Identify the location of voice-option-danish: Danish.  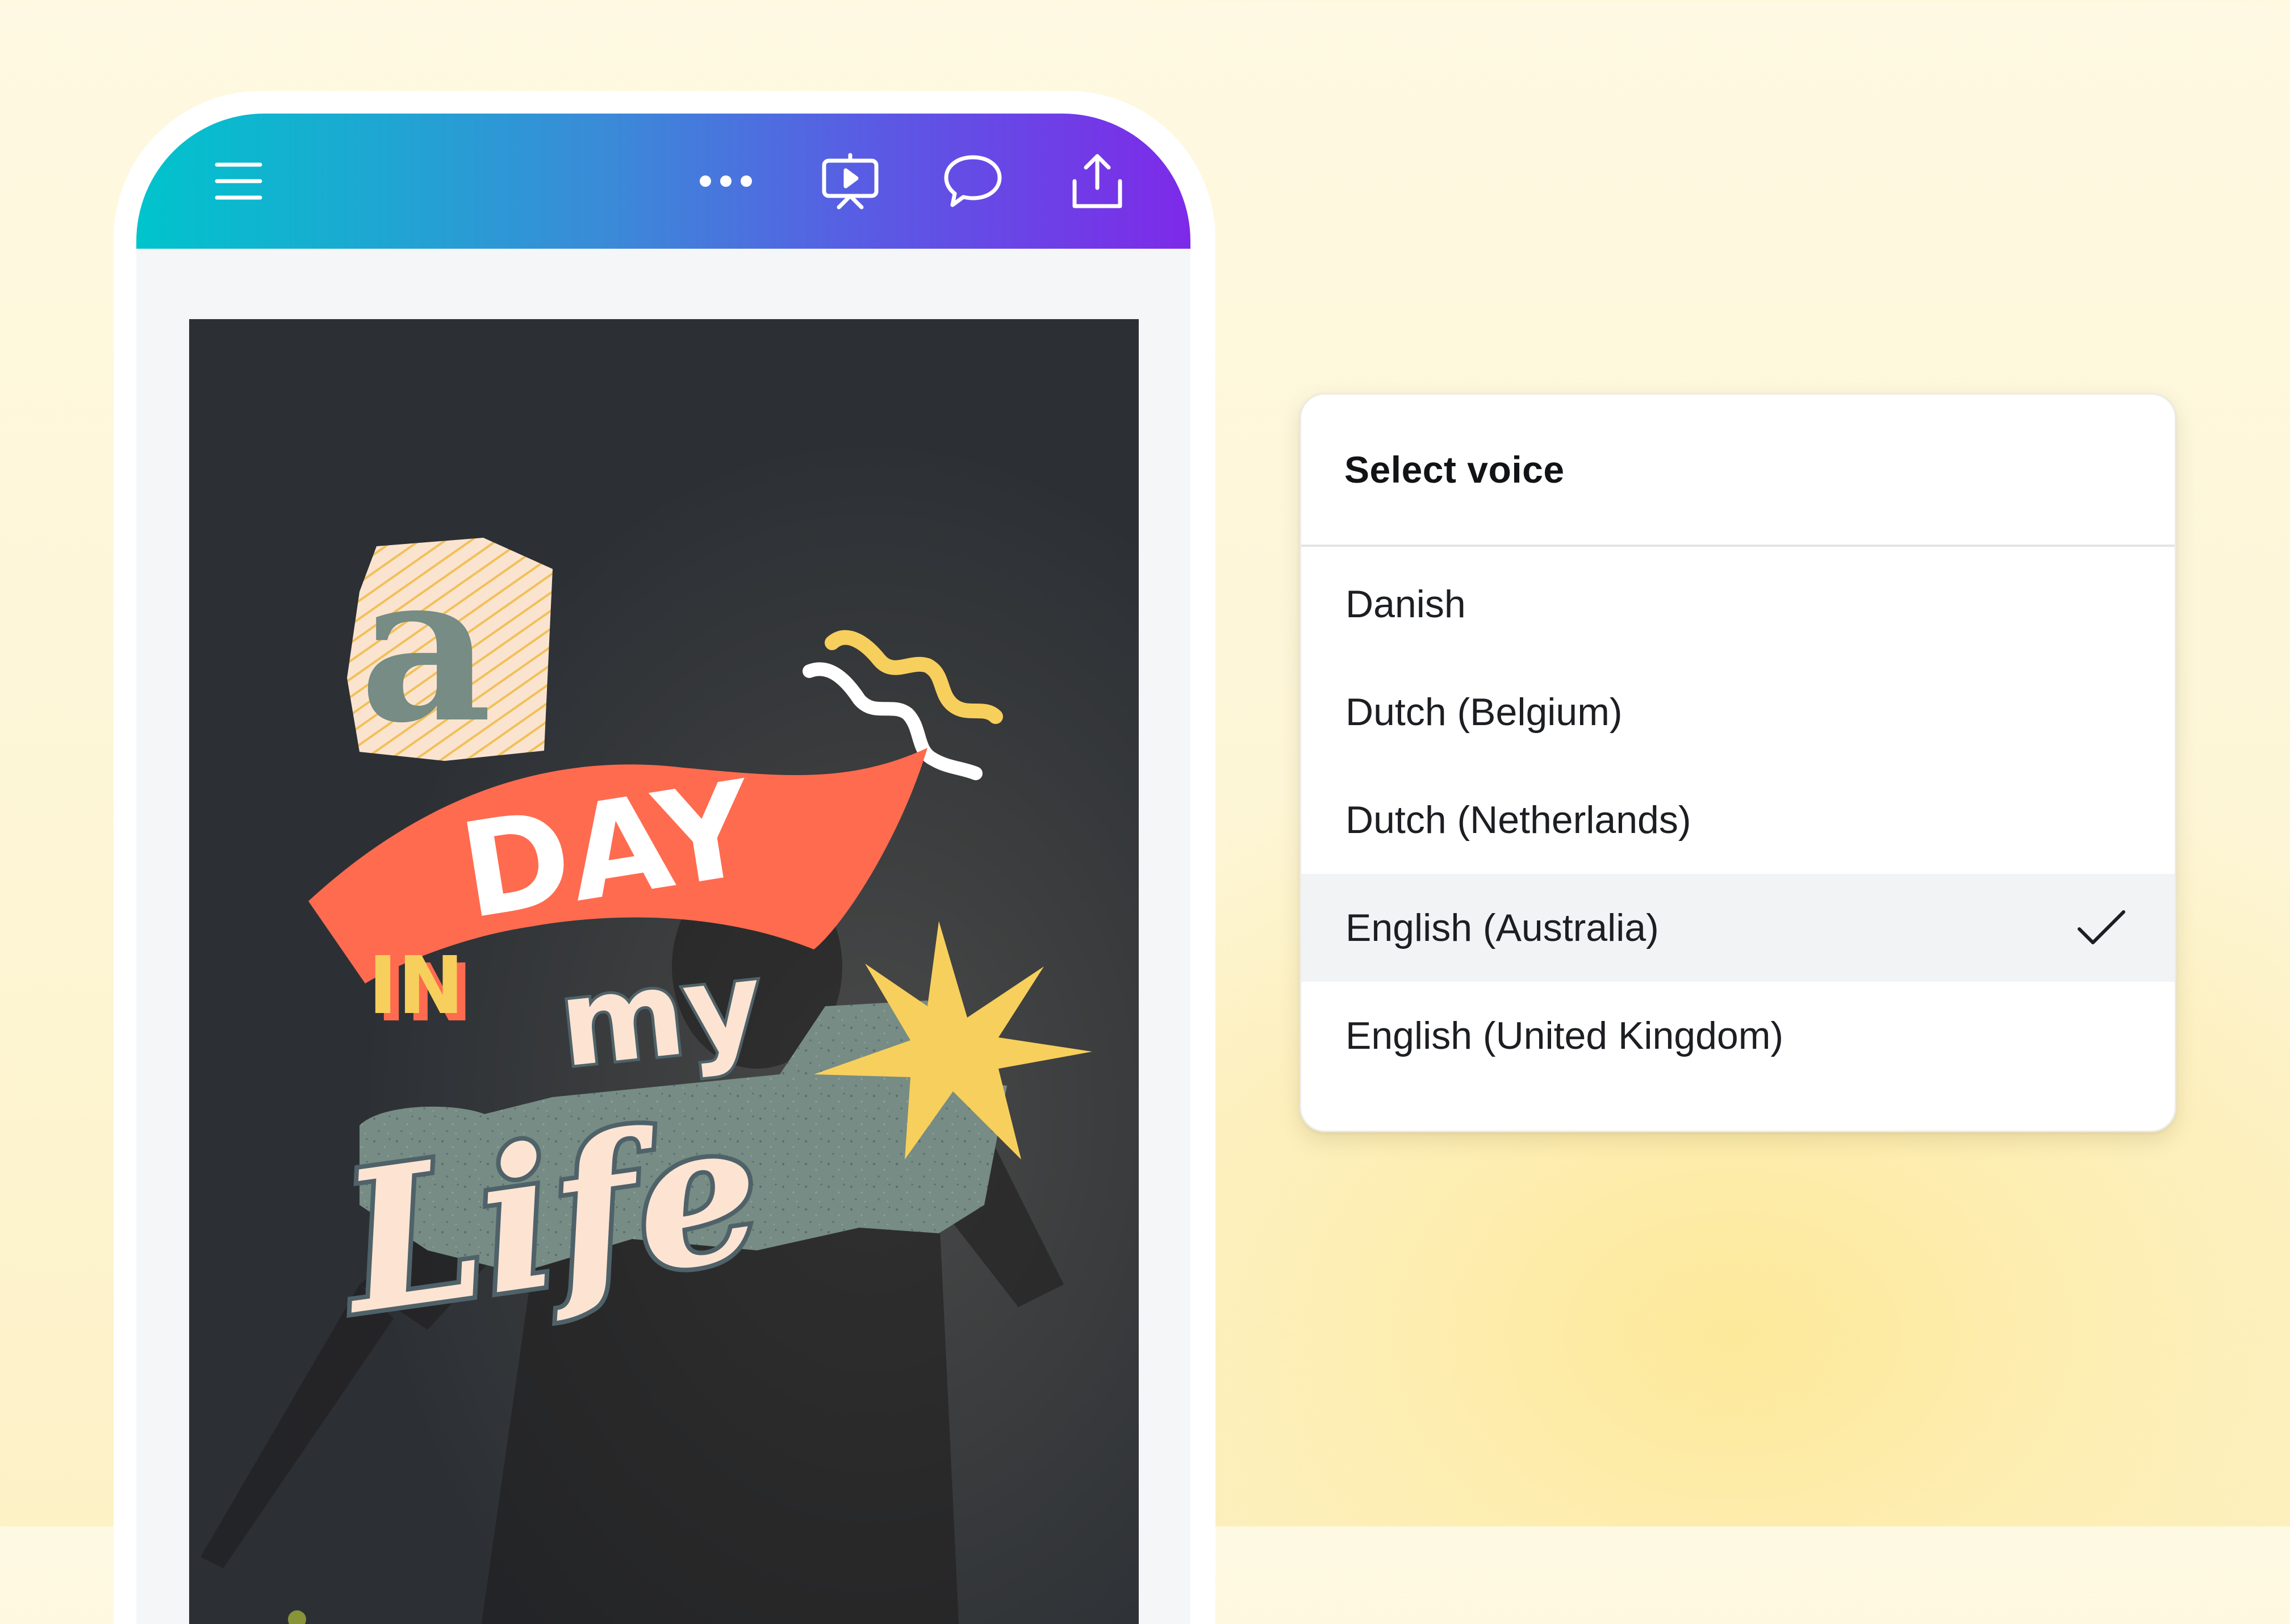
(1738, 604).